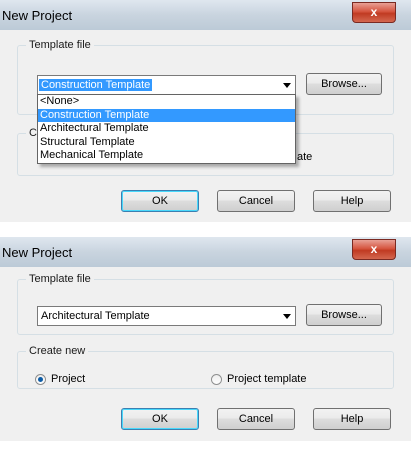 This screenshot has height=456, width=411. I want to click on project-template-radio-label: Project template, so click(266, 379).